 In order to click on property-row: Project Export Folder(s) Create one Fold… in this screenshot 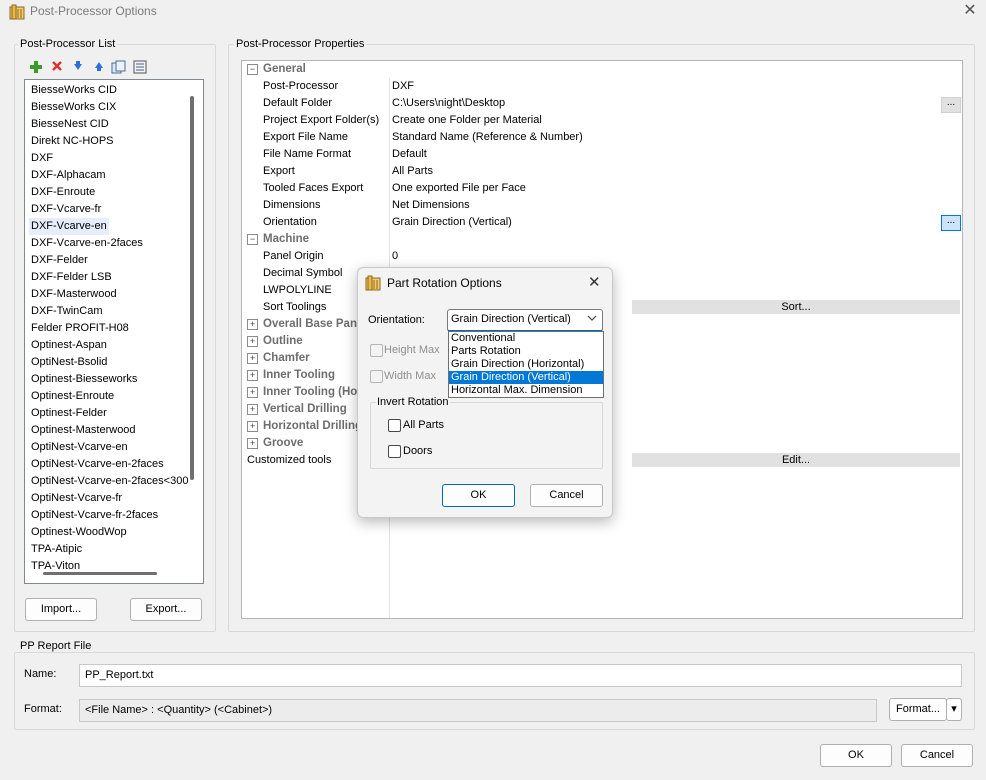, I will do `click(602, 120)`.